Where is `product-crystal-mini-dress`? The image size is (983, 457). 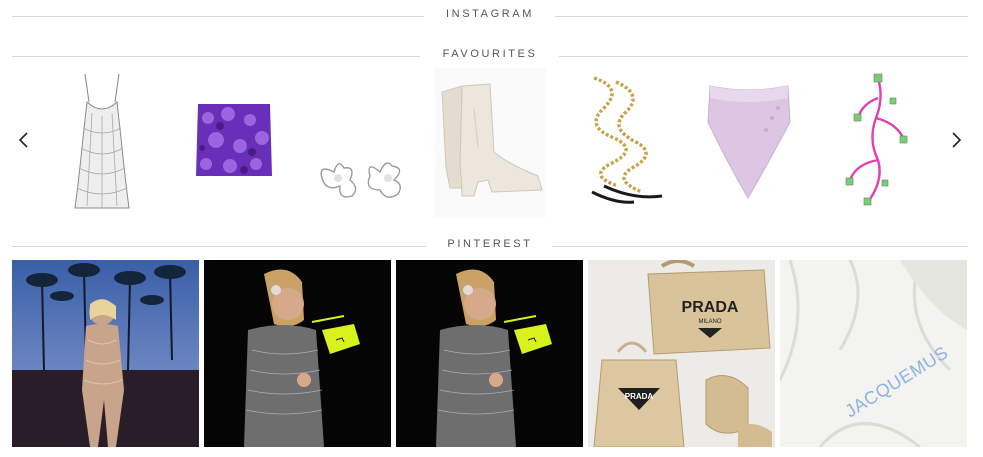
product-crystal-mini-dress is located at coordinates (102, 143).